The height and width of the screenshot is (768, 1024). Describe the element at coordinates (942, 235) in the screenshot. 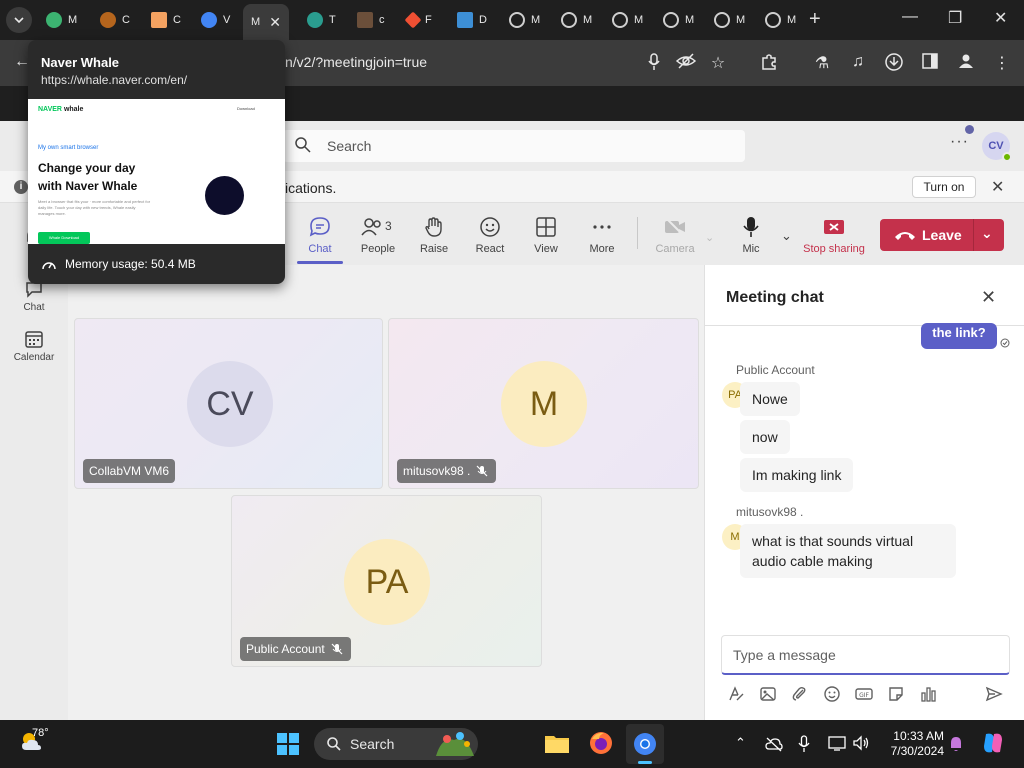

I see `leave-button: Leave ⌄` at that location.